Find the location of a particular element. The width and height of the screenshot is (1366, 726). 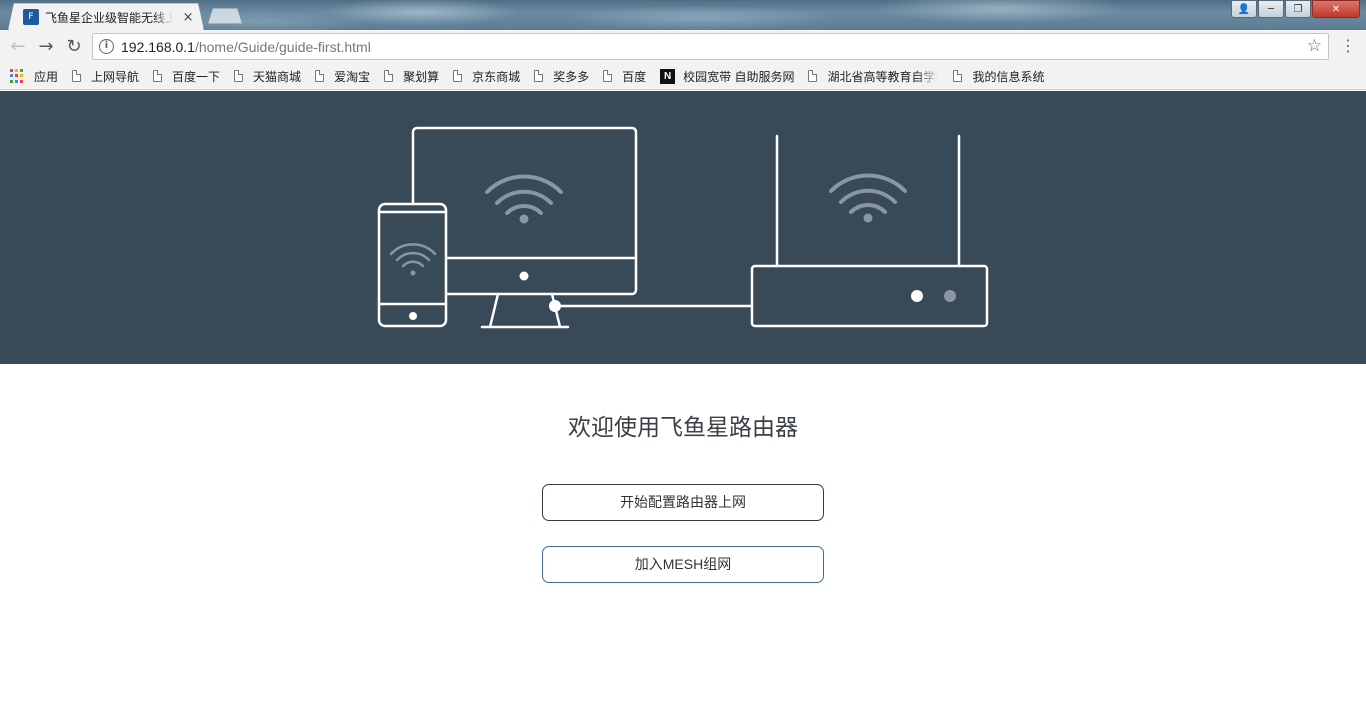

bookmark-label: 应用 is located at coordinates (46, 76).